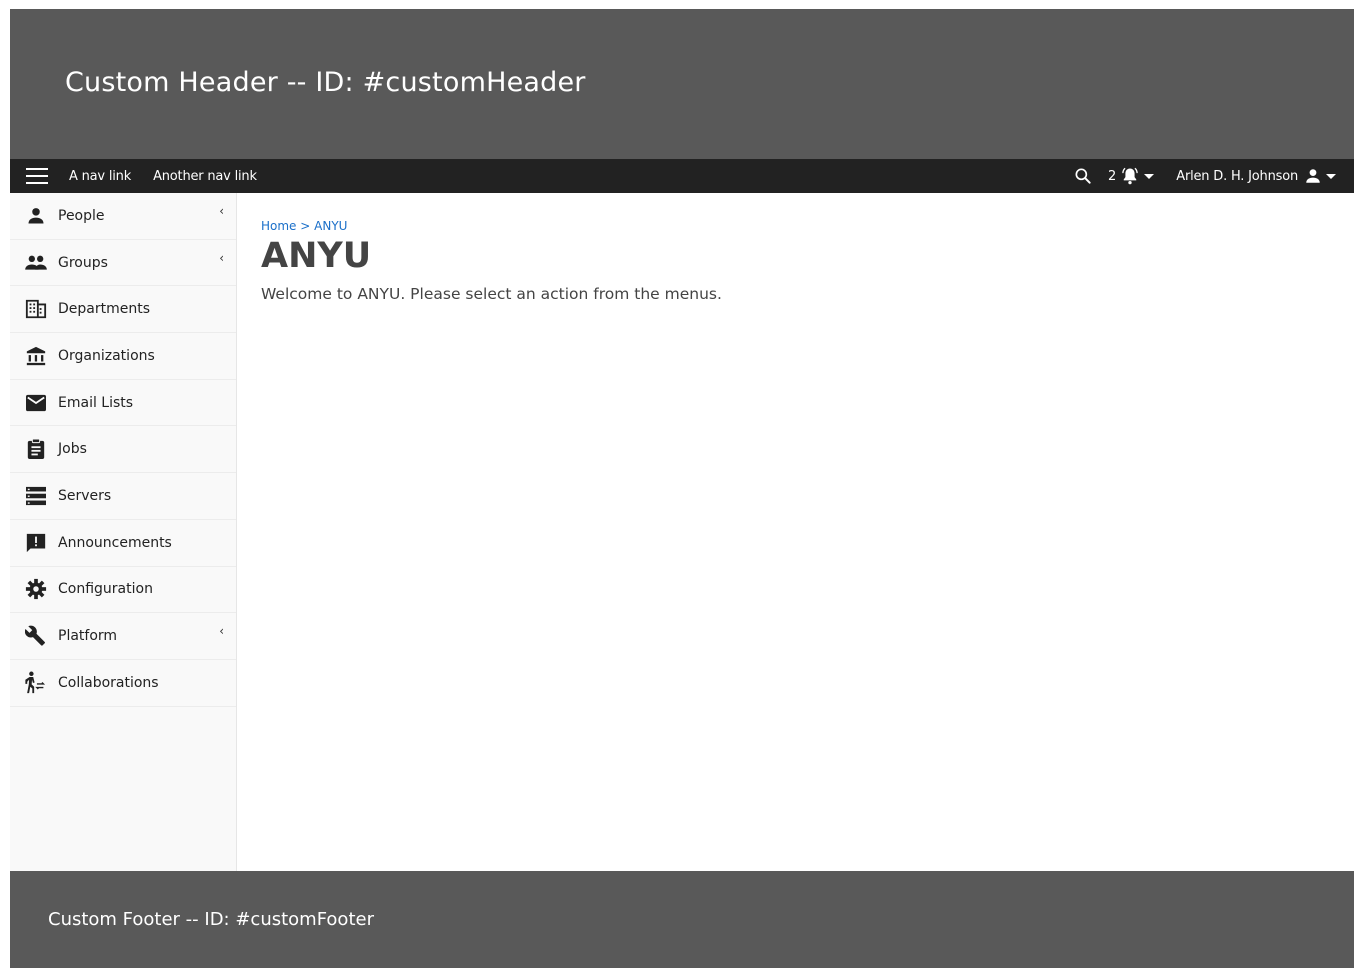 Image resolution: width=1354 pixels, height=968 pixels. I want to click on sidebar-item-label: Servers, so click(85, 495).